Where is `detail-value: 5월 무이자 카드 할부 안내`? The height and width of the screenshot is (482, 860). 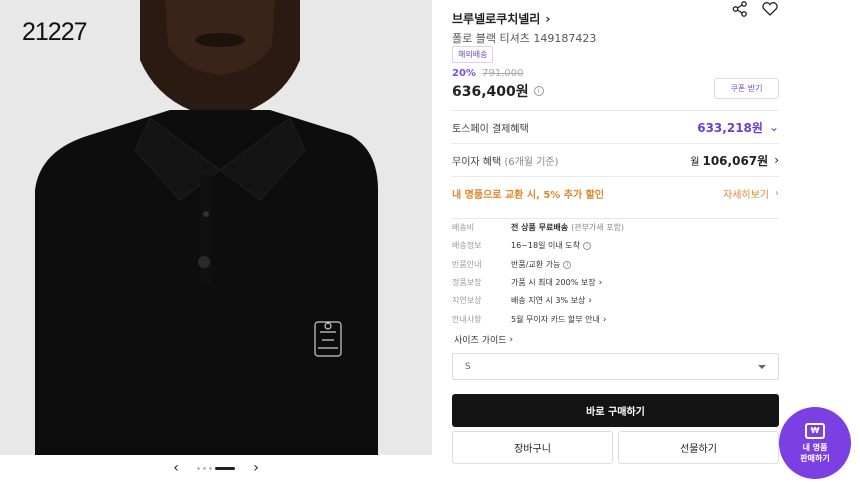
detail-value: 5월 무이자 카드 할부 안내 is located at coordinates (555, 319).